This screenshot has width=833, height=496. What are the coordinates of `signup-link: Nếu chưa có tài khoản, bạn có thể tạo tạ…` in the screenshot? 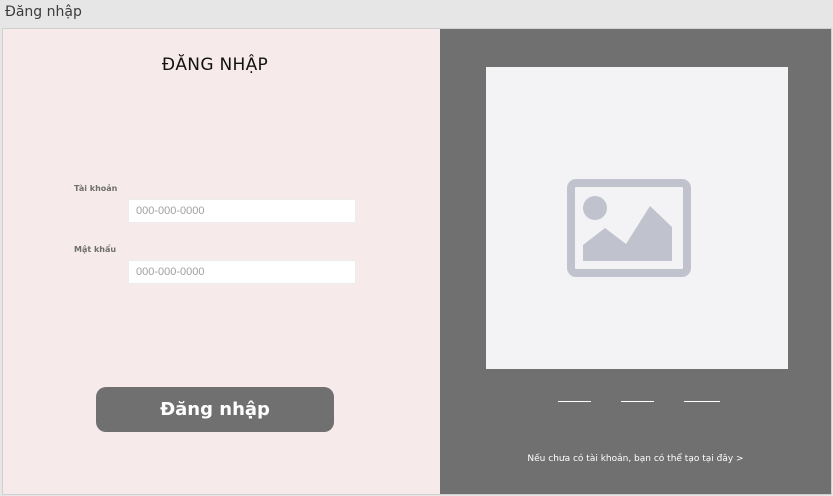 It's located at (635, 459).